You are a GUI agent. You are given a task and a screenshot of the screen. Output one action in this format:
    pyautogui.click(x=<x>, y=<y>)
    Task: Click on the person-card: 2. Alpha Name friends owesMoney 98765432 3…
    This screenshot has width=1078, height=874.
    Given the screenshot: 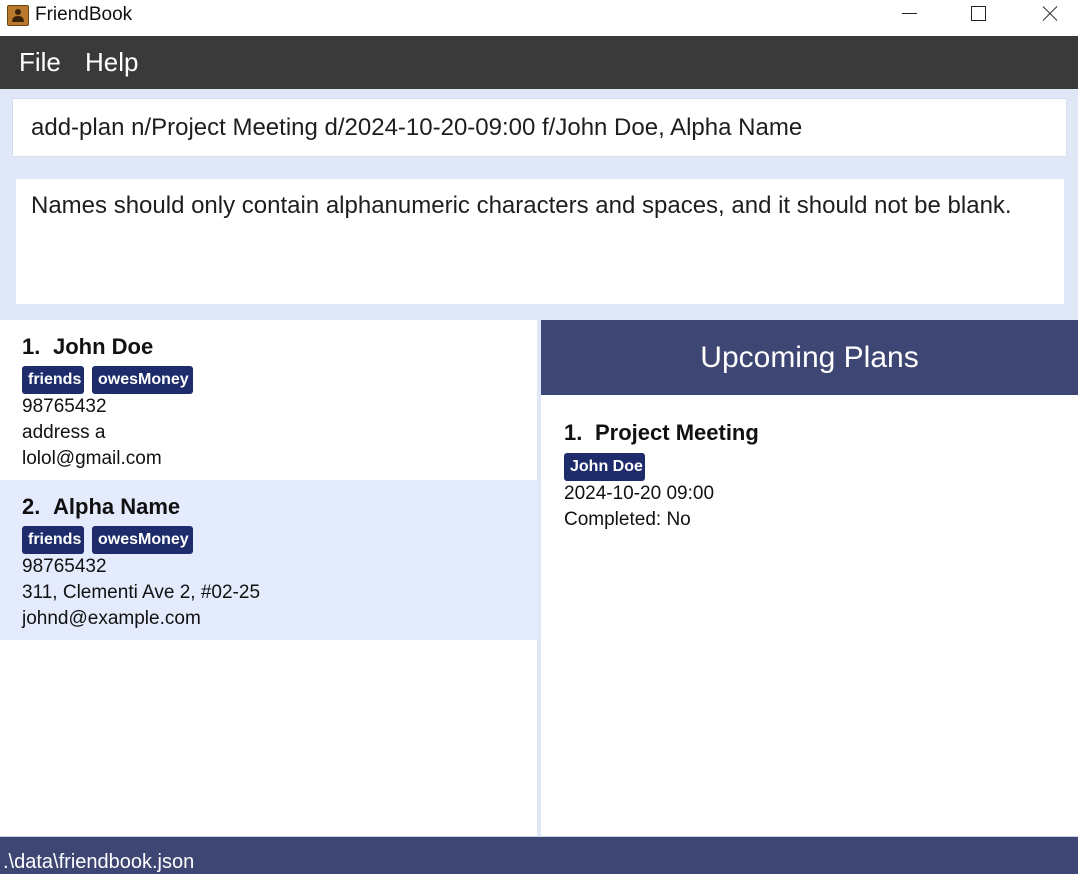 What is the action you would take?
    pyautogui.click(x=268, y=560)
    